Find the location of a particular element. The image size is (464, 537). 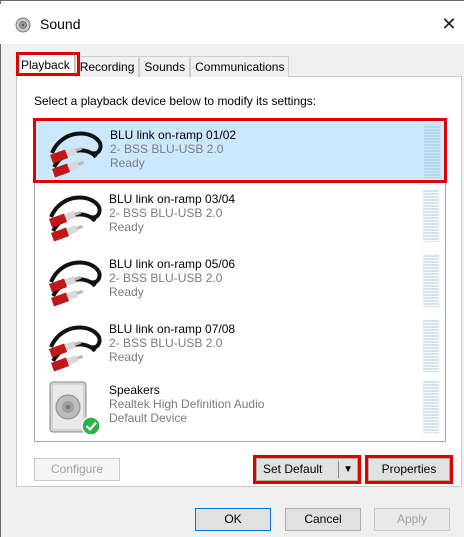

apply-button: Apply is located at coordinates (412, 519).